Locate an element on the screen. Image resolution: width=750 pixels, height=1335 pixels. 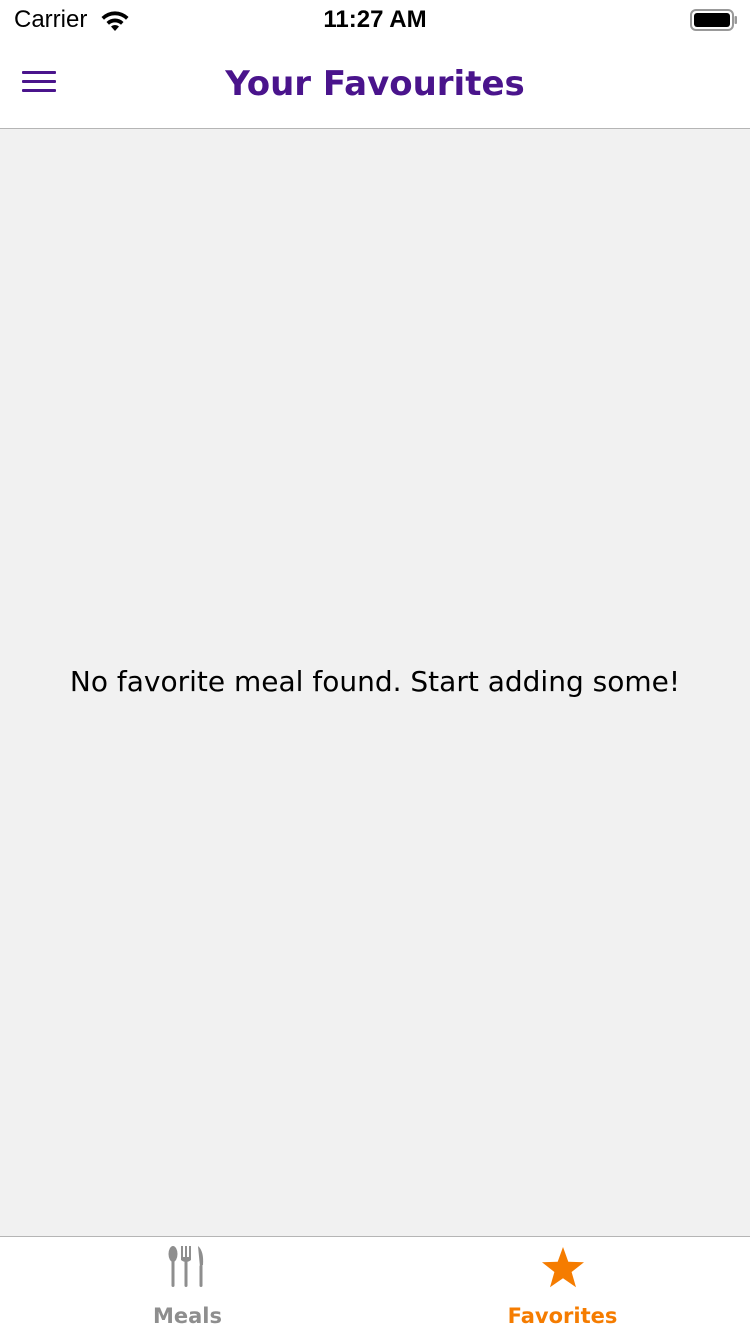
tab-label-meals: Meals is located at coordinates (187, 1316).